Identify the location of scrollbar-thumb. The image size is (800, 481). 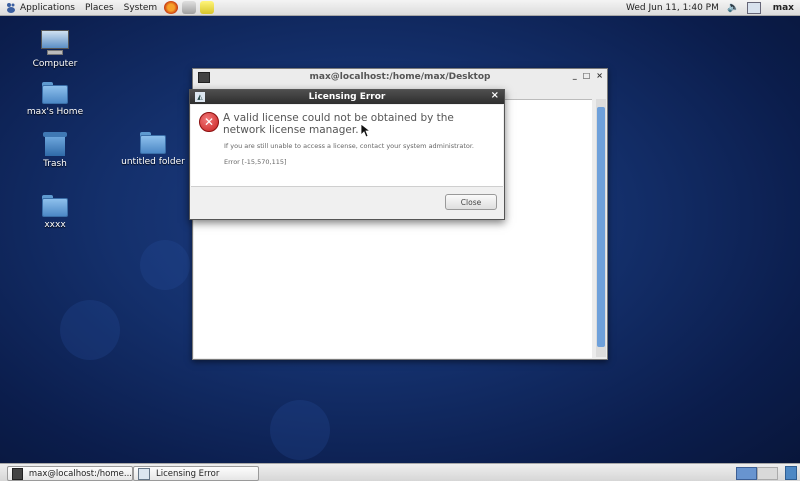
(601, 227).